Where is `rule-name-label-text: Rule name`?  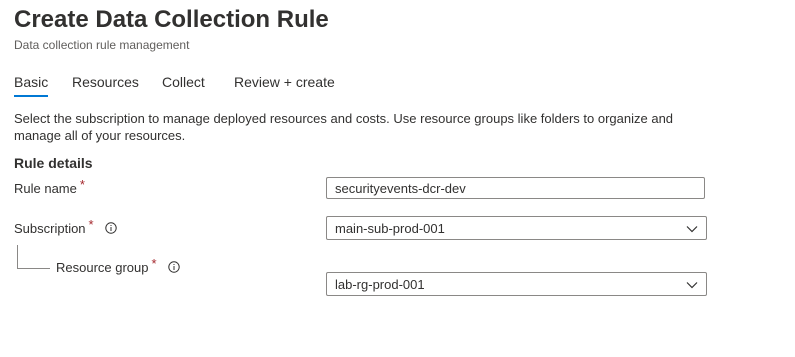
rule-name-label-text: Rule name is located at coordinates (45, 188).